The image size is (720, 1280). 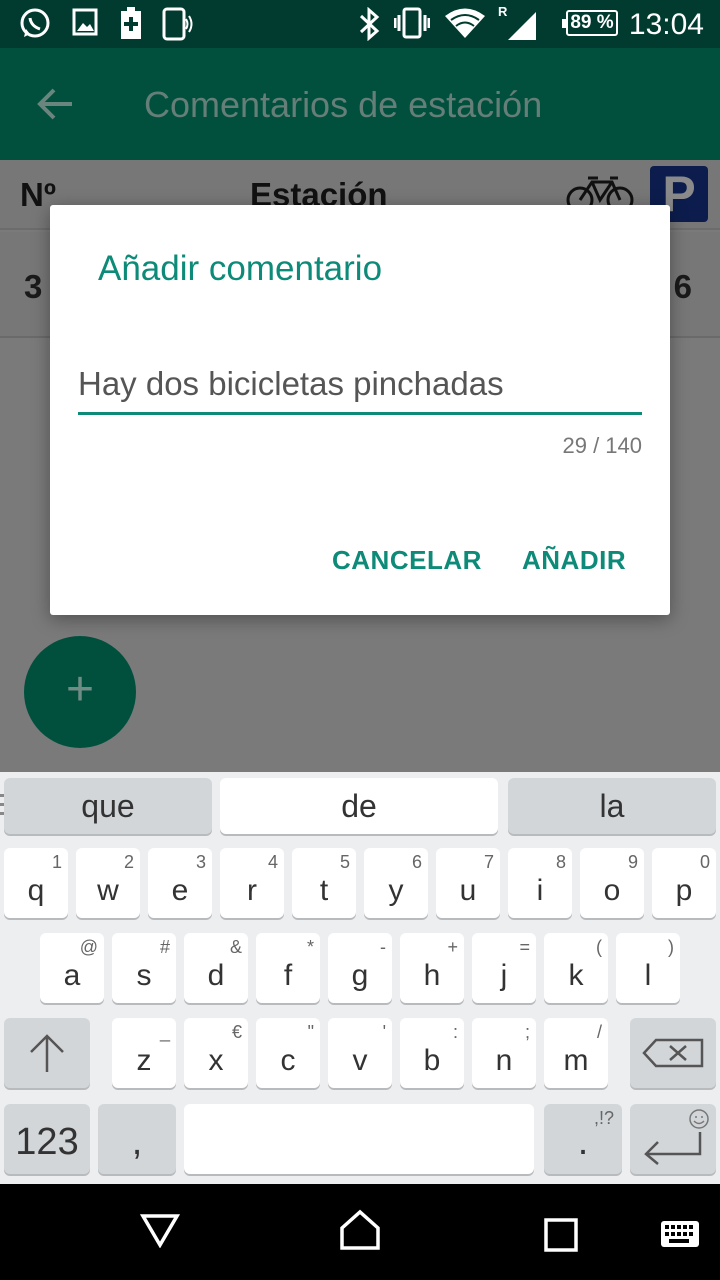 I want to click on comment-input, so click(x=360, y=384).